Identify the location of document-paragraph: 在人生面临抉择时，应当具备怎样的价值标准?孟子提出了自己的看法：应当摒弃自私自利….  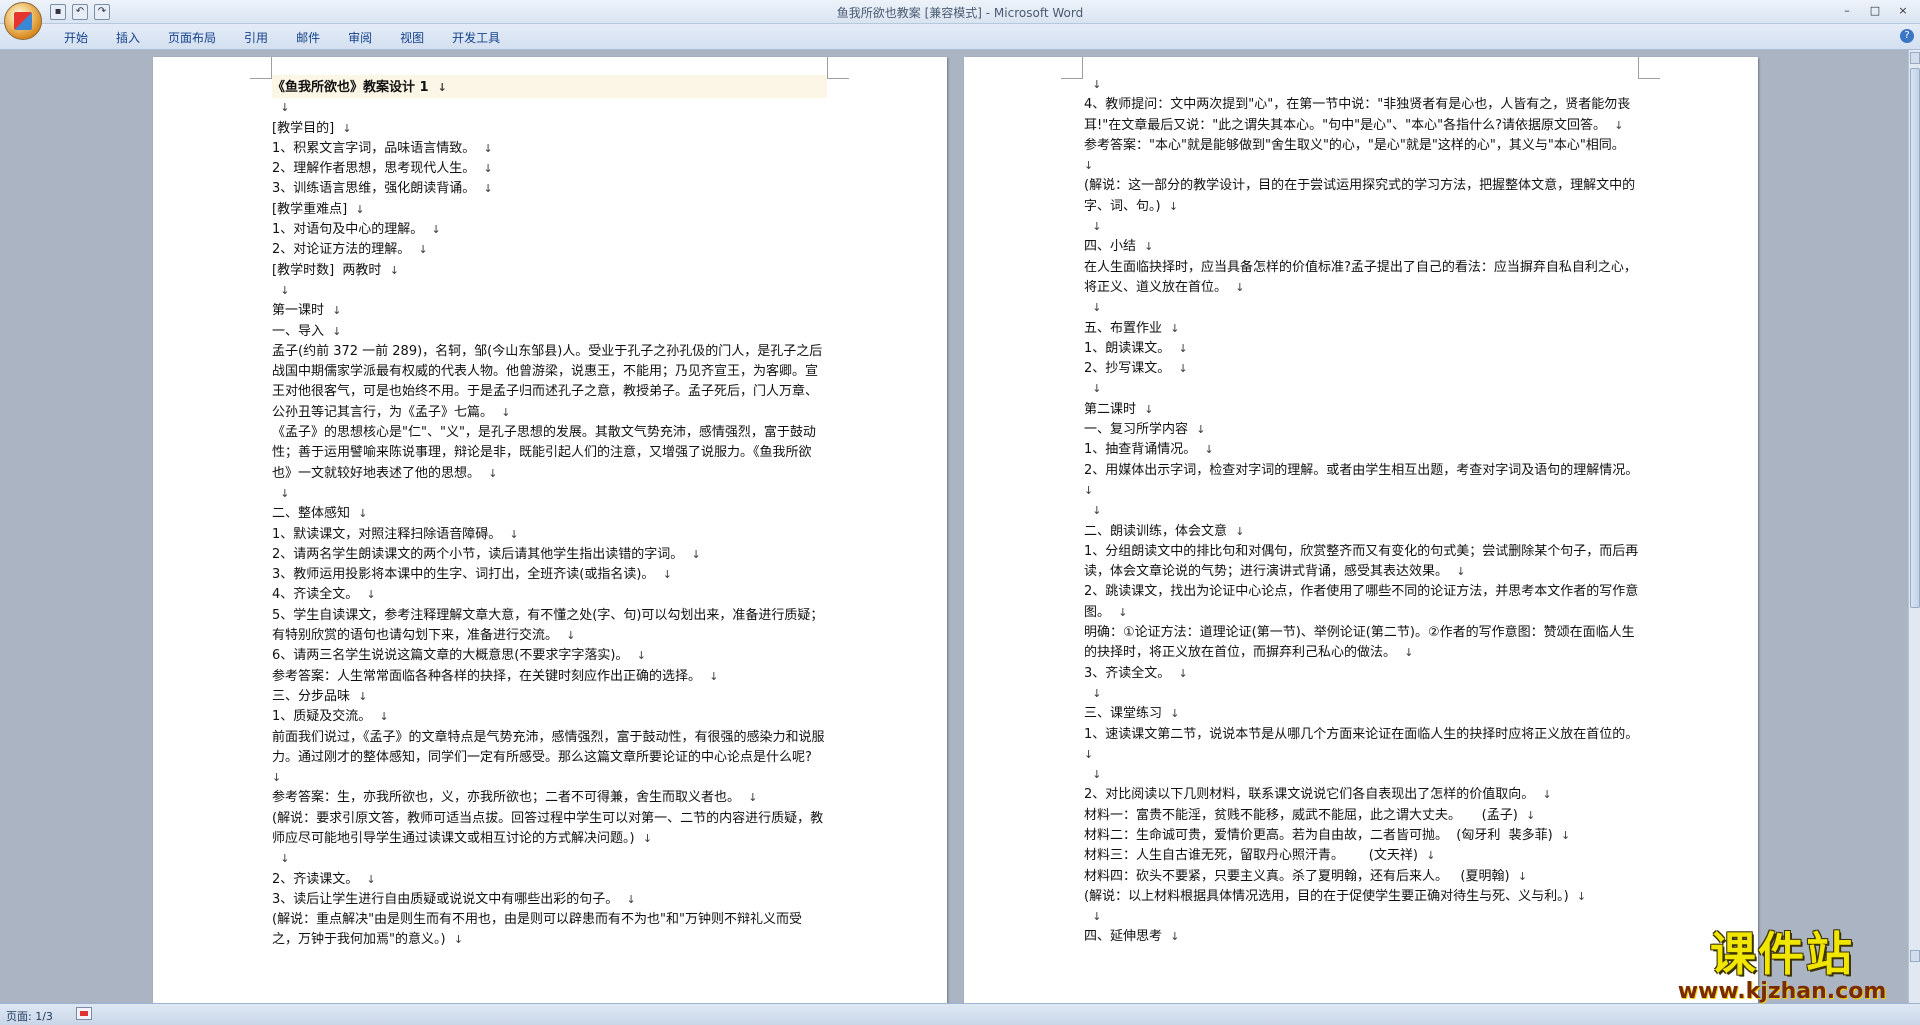
(1361, 278).